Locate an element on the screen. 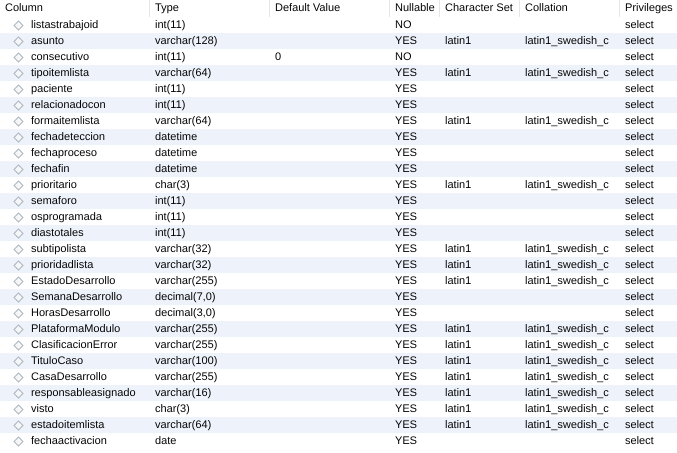 This screenshot has width=677, height=453. table-cell-text: varchar(32) is located at coordinates (183, 249).